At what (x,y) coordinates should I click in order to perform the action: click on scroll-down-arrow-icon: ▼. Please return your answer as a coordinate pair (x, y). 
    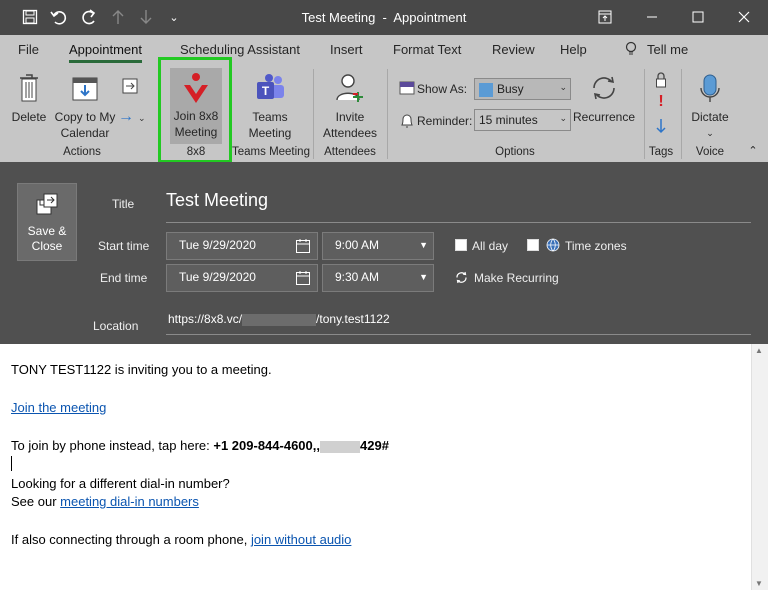
    Looking at the image, I should click on (759, 583).